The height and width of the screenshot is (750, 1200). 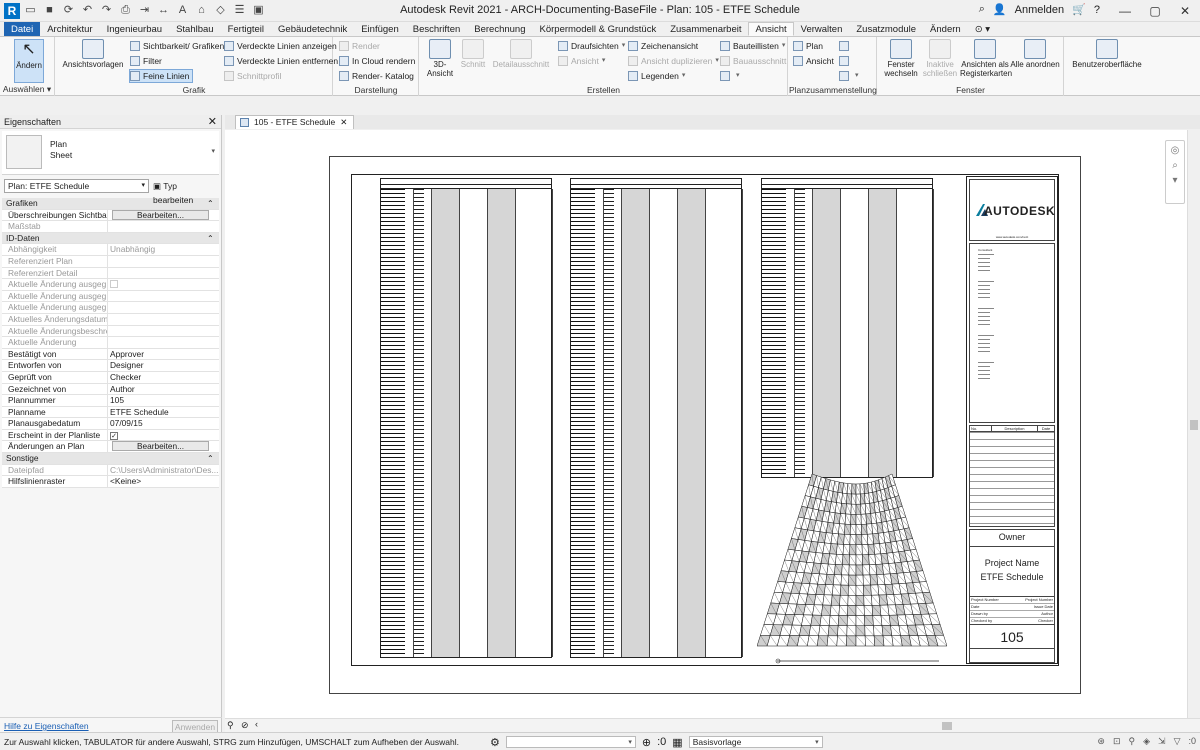 I want to click on tab-item-1: Architektur, so click(x=69, y=29).